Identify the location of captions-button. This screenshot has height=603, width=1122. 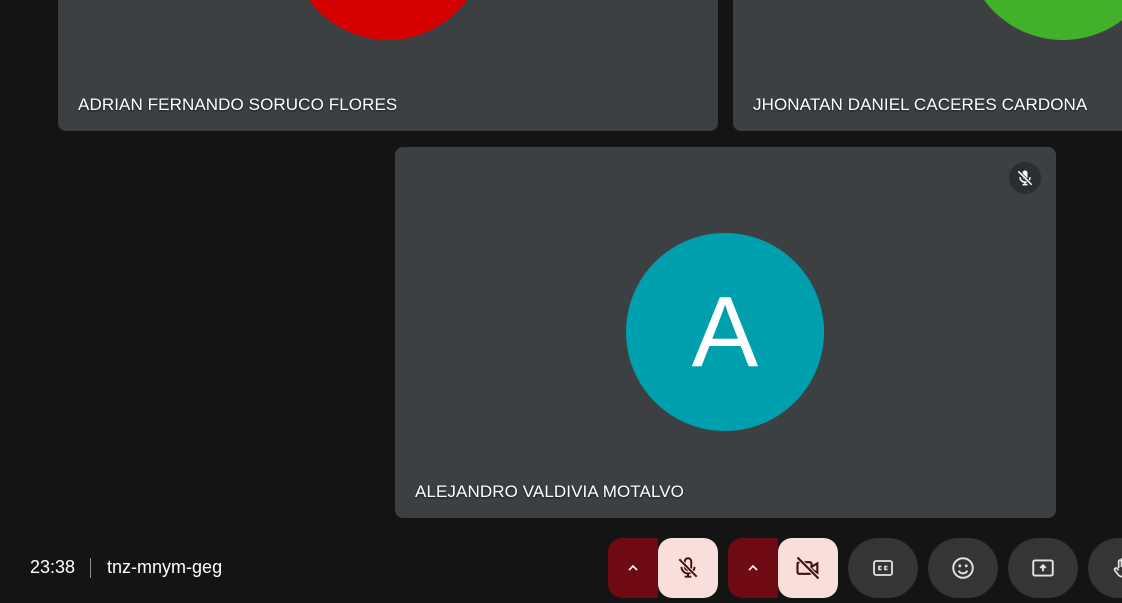
(883, 568).